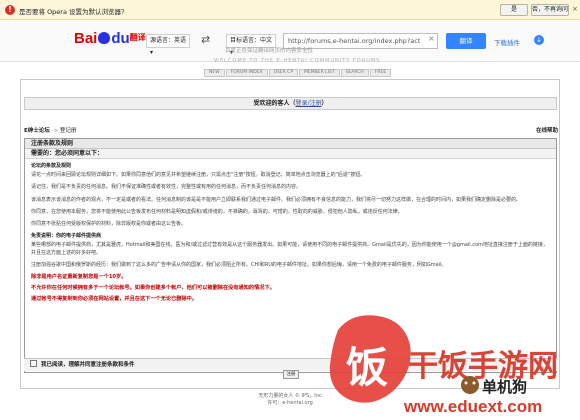 This screenshot has width=580, height=420. I want to click on license-line: 许可：e-hentai.org, so click(290, 403).